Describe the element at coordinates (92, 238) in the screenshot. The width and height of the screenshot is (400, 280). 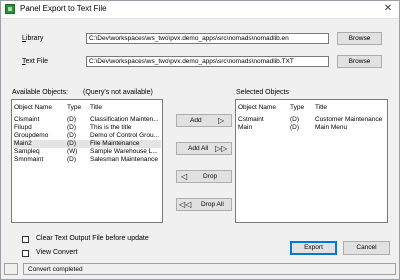
I see `clear-text-output-label: Clear Text Output File before update` at that location.